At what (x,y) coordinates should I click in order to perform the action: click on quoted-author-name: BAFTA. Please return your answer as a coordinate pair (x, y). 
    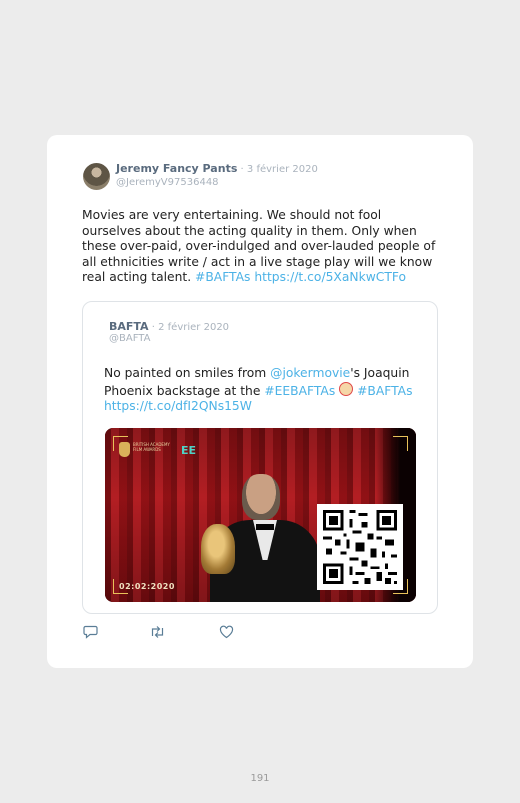
    Looking at the image, I should click on (129, 326).